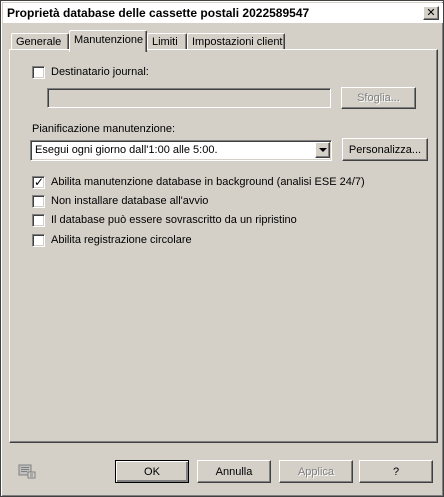 The width and height of the screenshot is (444, 497). I want to click on tab-label: Impostazioni client, so click(237, 42).